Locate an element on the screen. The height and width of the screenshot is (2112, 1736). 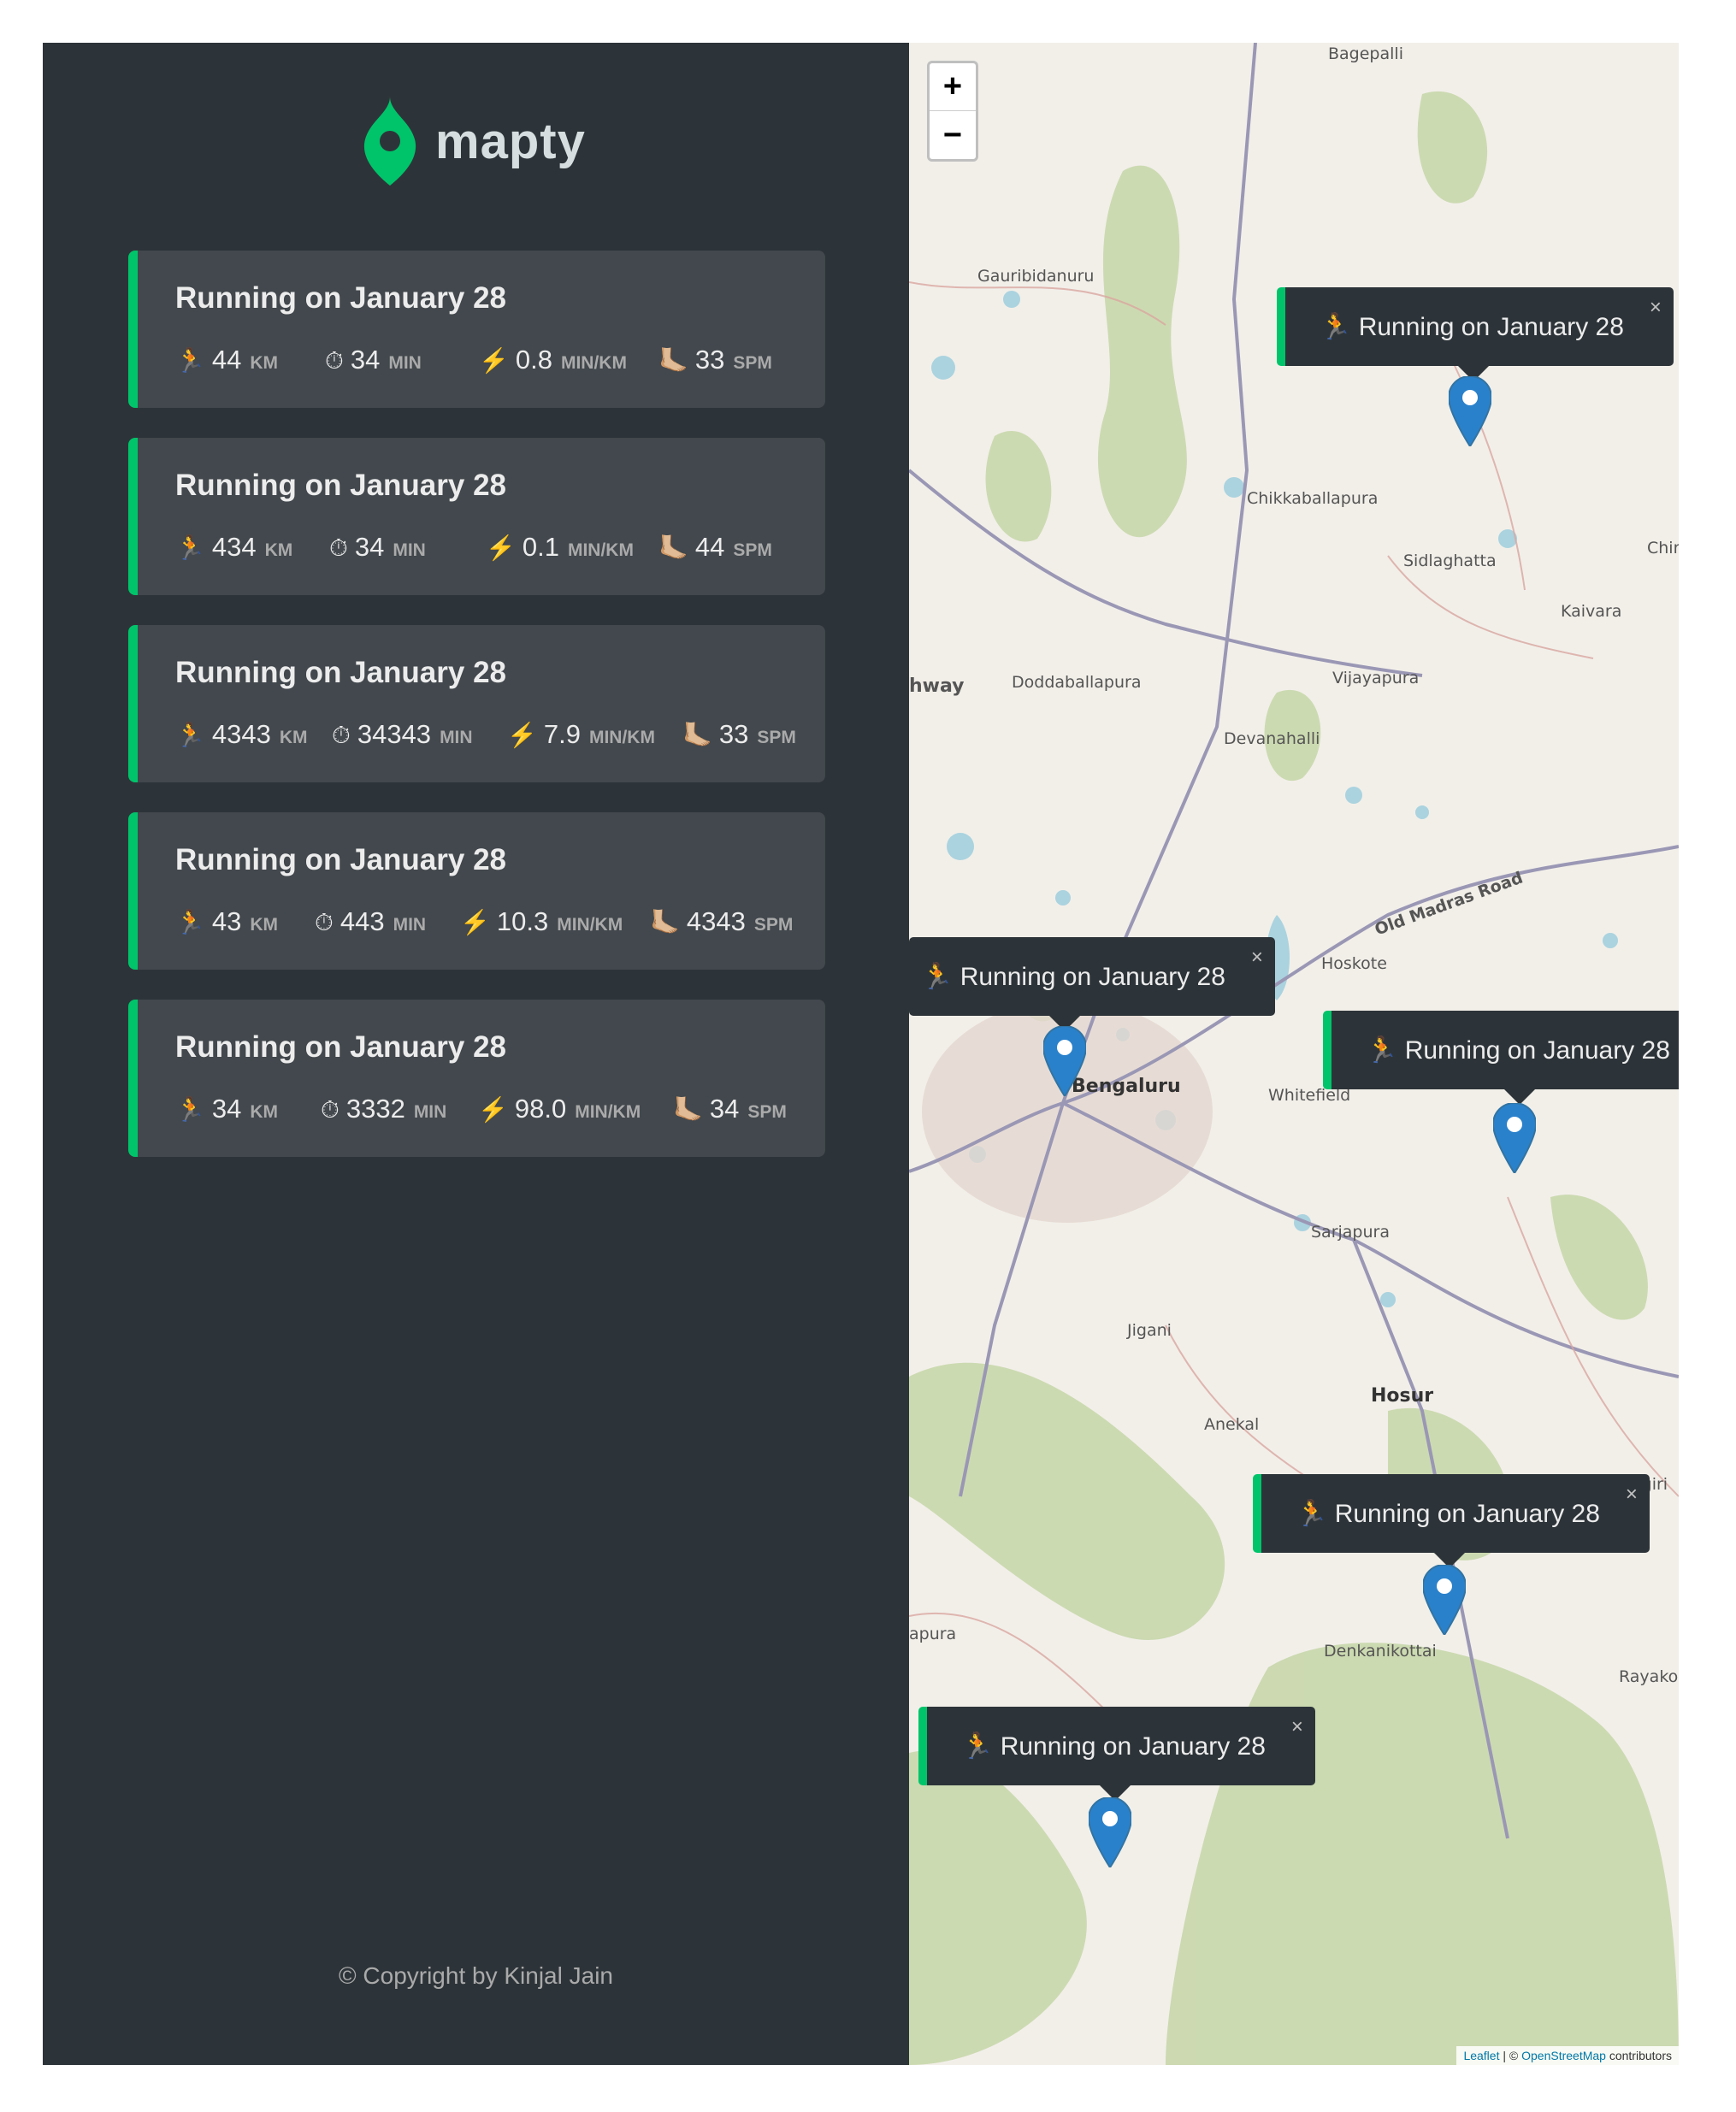
distance-value: 34 is located at coordinates (227, 1109).